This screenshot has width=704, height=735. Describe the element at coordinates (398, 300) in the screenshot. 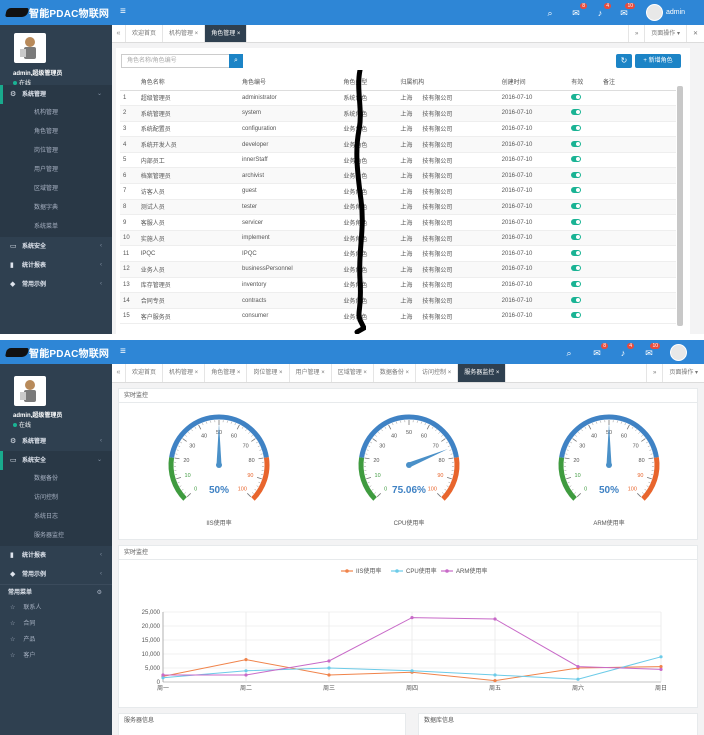

I see `table-row: 14 合同专员 contracts 业务角色 上海 技有限公司 2016-07-10` at that location.